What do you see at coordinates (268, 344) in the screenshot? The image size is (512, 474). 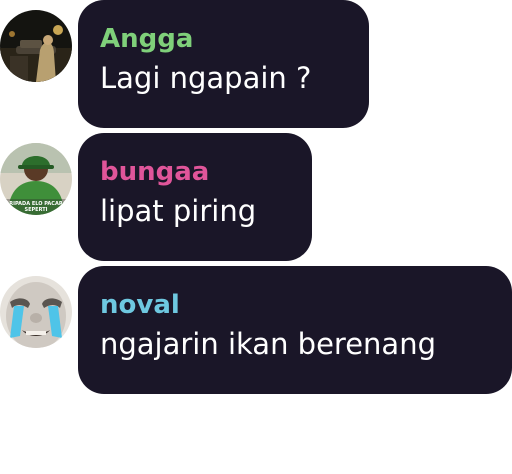 I see `message-text: ngajarin ikan berenang` at bounding box center [268, 344].